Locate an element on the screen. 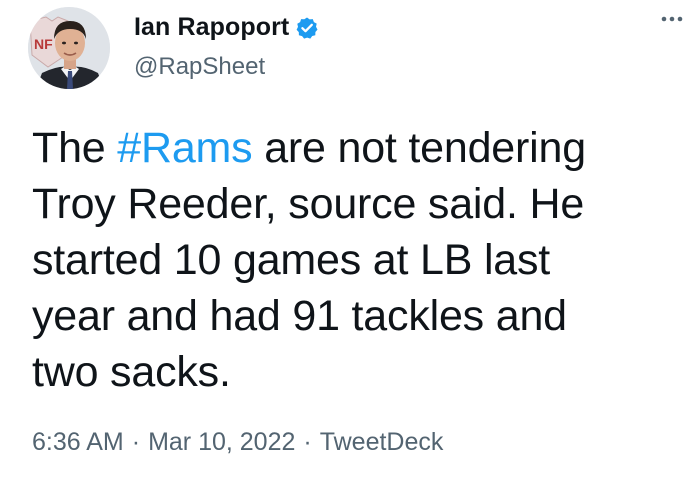 Image resolution: width=700 pixels, height=493 pixels. tweet-time: 6:36 AM is located at coordinates (78, 442).